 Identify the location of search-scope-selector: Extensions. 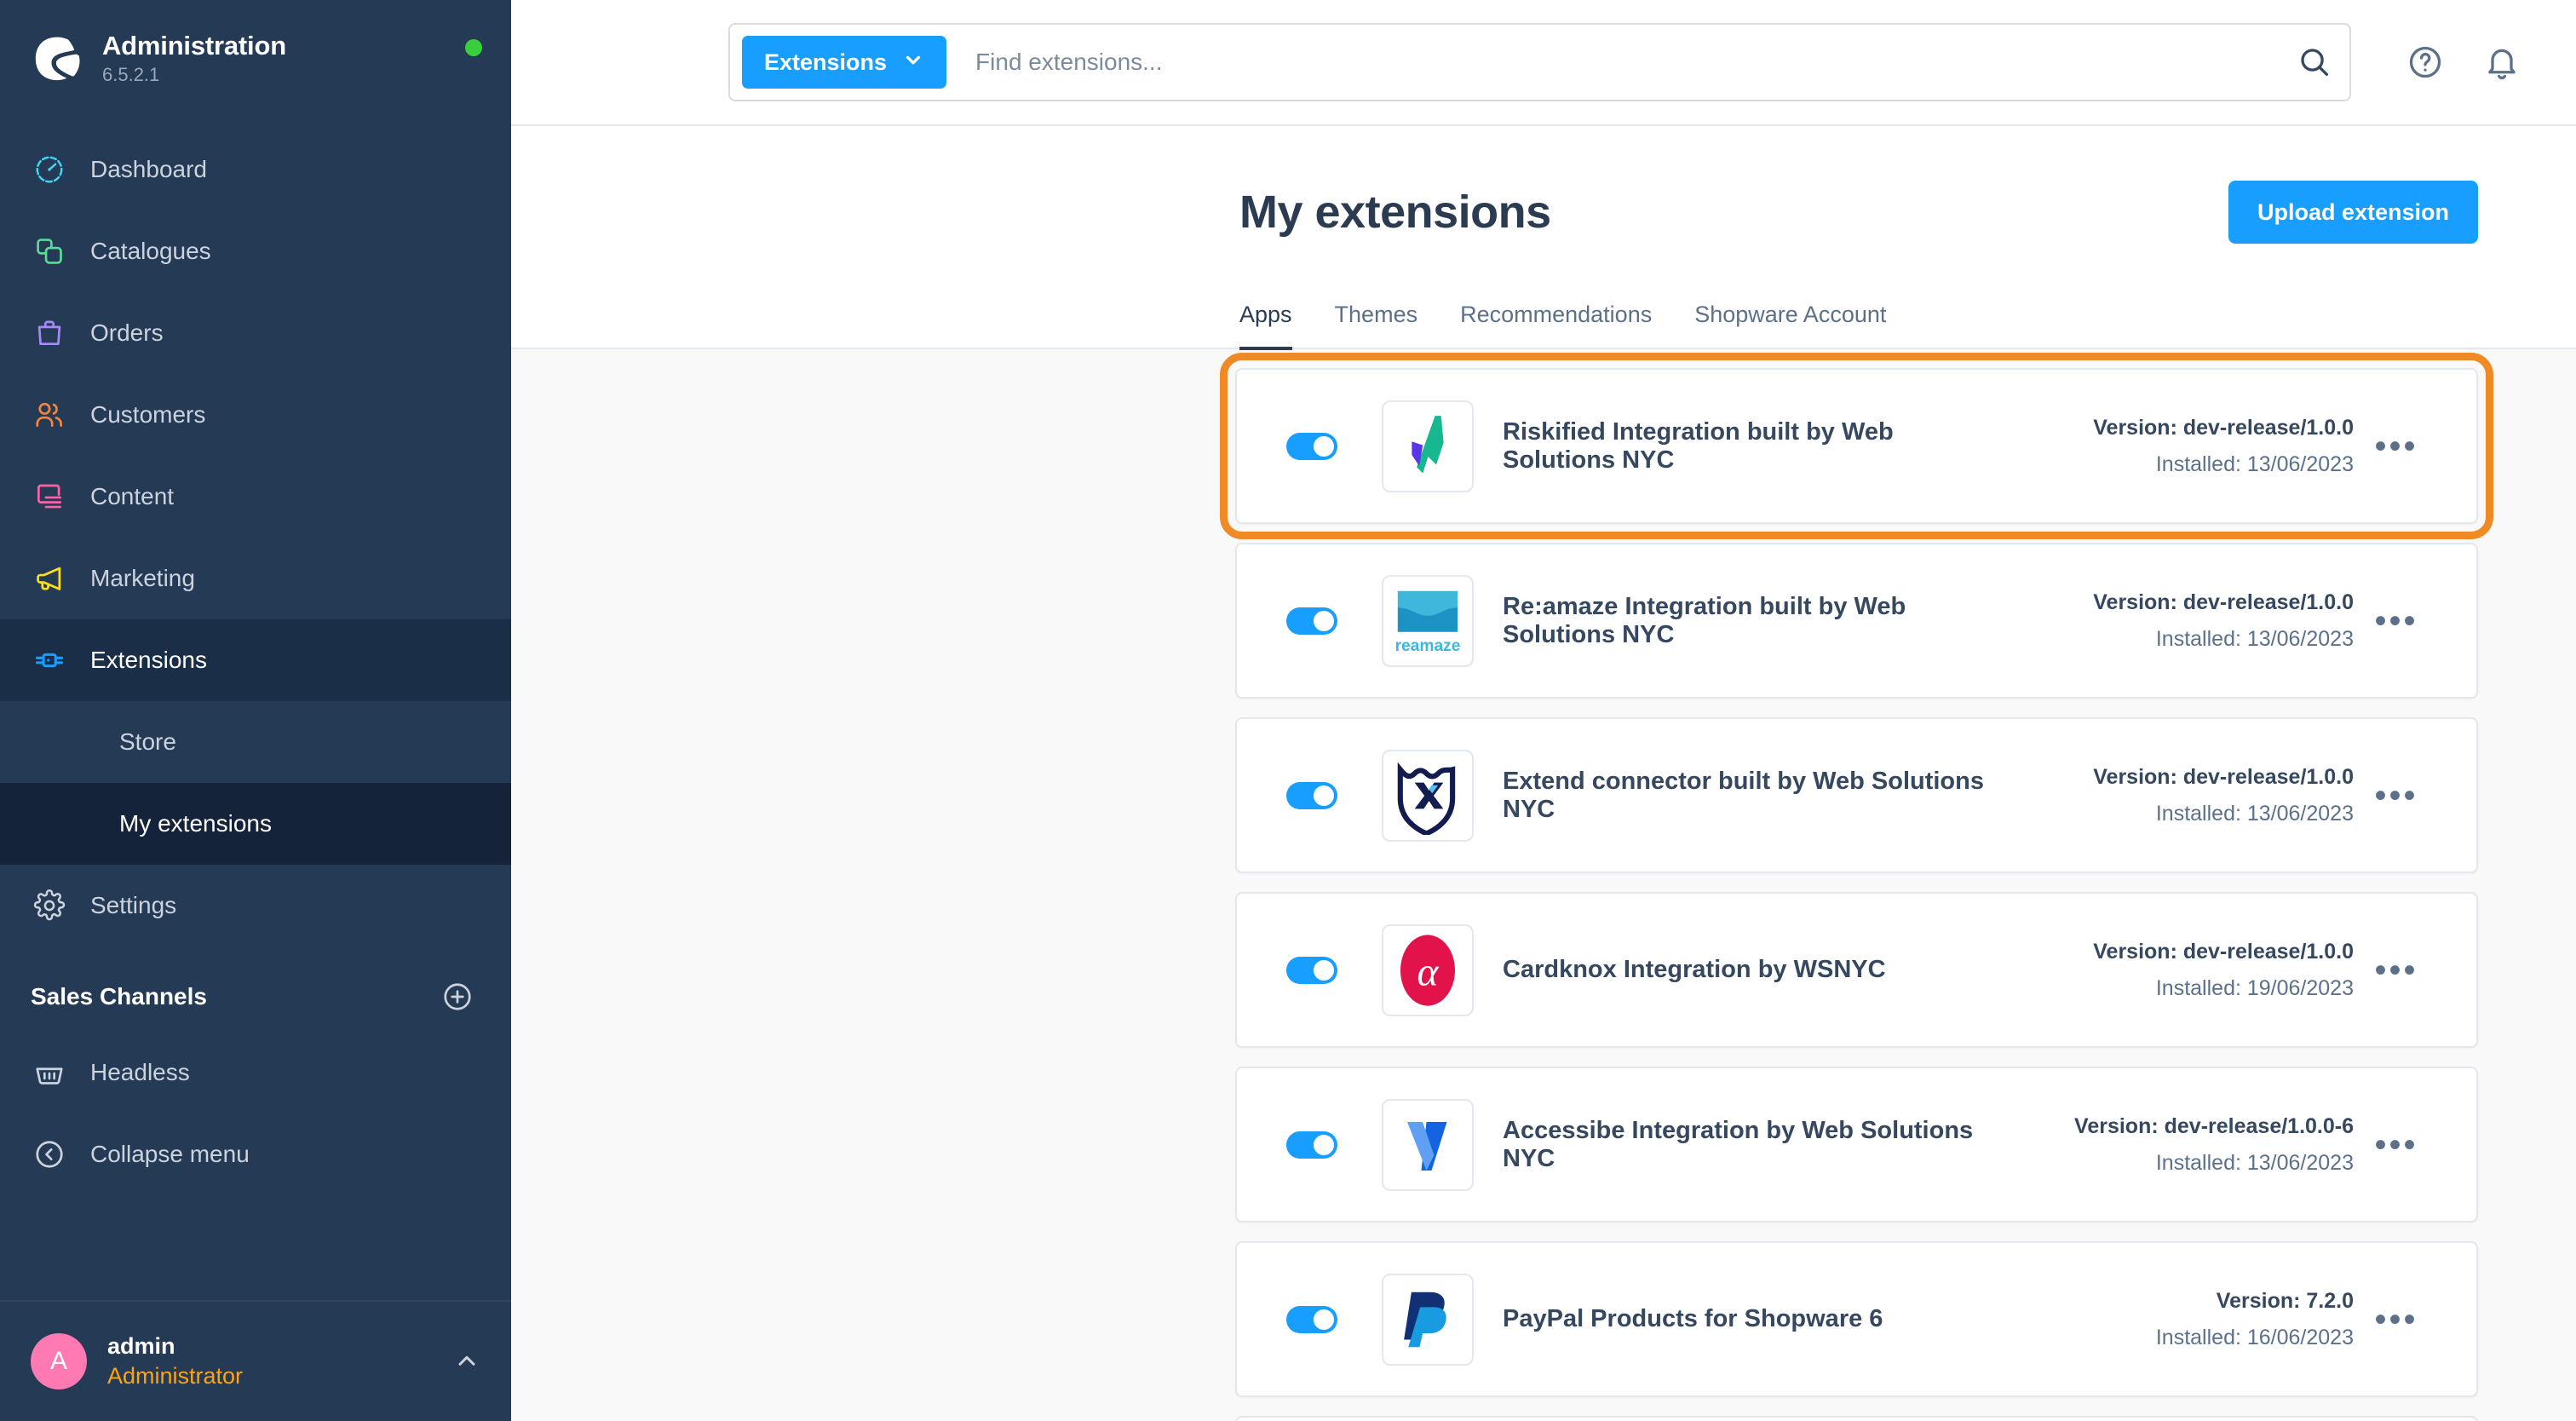
(845, 62).